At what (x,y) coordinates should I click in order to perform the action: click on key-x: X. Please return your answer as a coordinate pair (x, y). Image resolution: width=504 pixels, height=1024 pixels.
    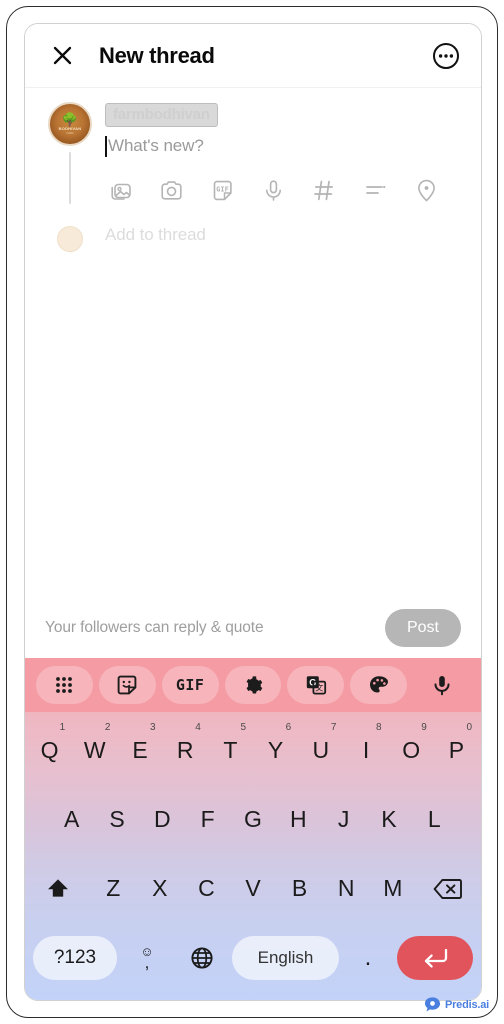
    Looking at the image, I should click on (160, 888).